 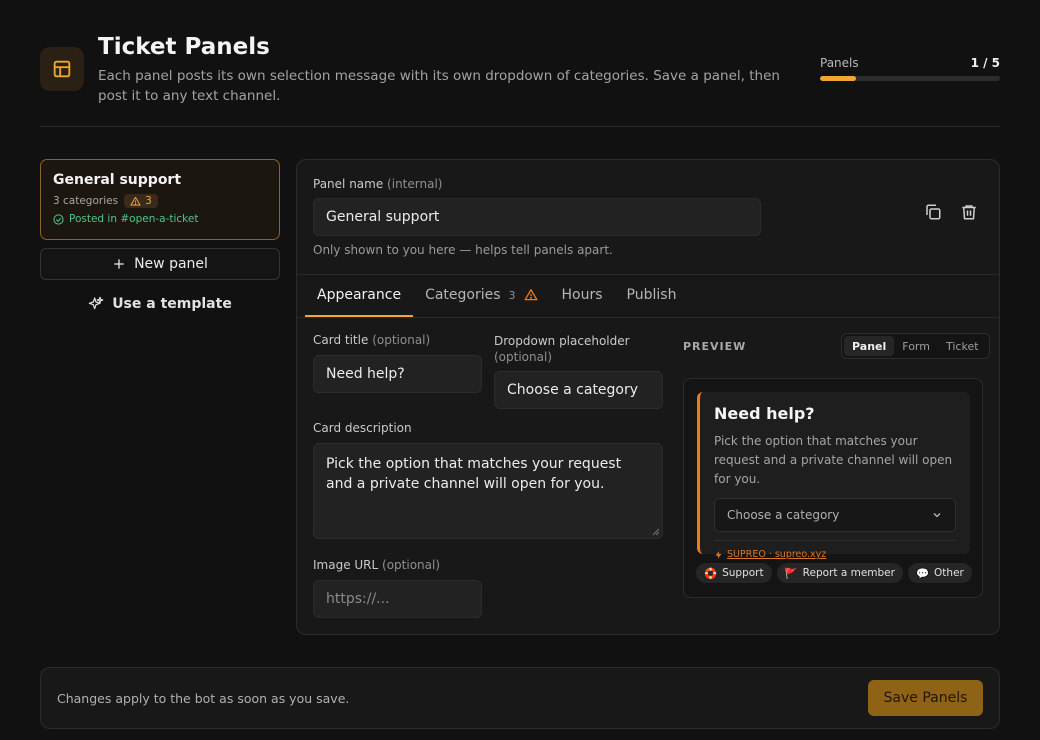 I want to click on lifebuoy-icon: 🛟, so click(x=711, y=573).